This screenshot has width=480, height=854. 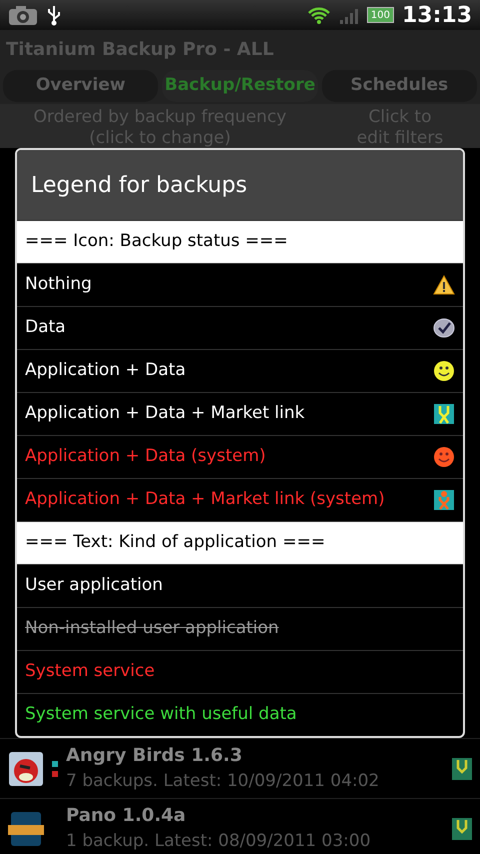 What do you see at coordinates (175, 542) in the screenshot?
I see `section-header: === Text: Kind of application ===` at bounding box center [175, 542].